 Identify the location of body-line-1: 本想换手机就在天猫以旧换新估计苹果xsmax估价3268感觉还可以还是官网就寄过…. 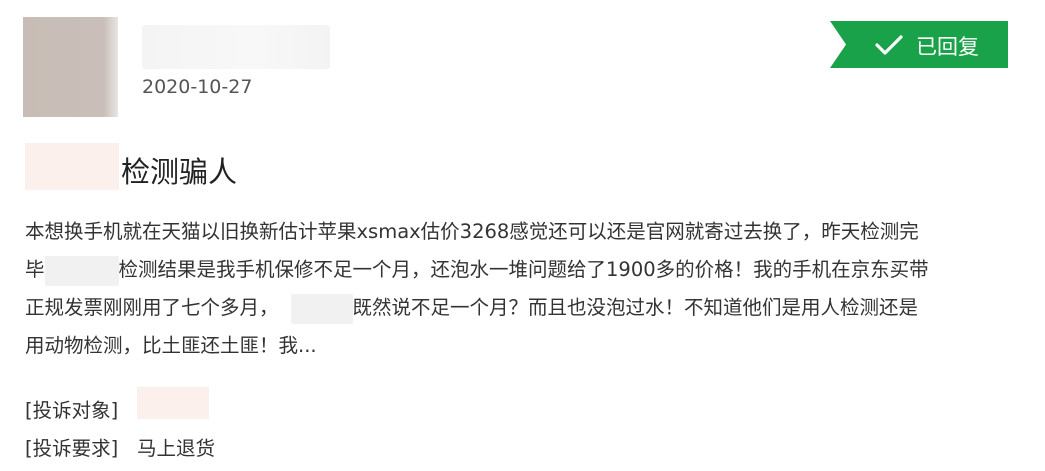
(472, 231).